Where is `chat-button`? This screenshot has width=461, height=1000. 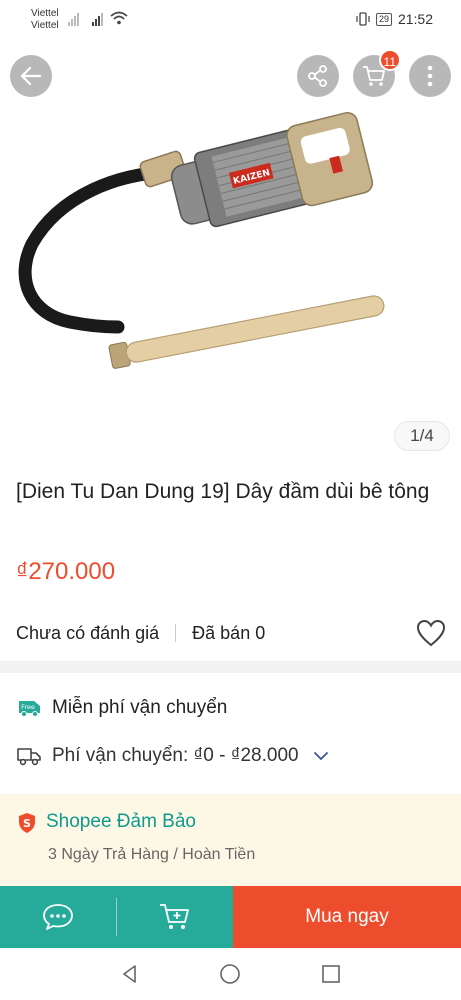 chat-button is located at coordinates (58, 917).